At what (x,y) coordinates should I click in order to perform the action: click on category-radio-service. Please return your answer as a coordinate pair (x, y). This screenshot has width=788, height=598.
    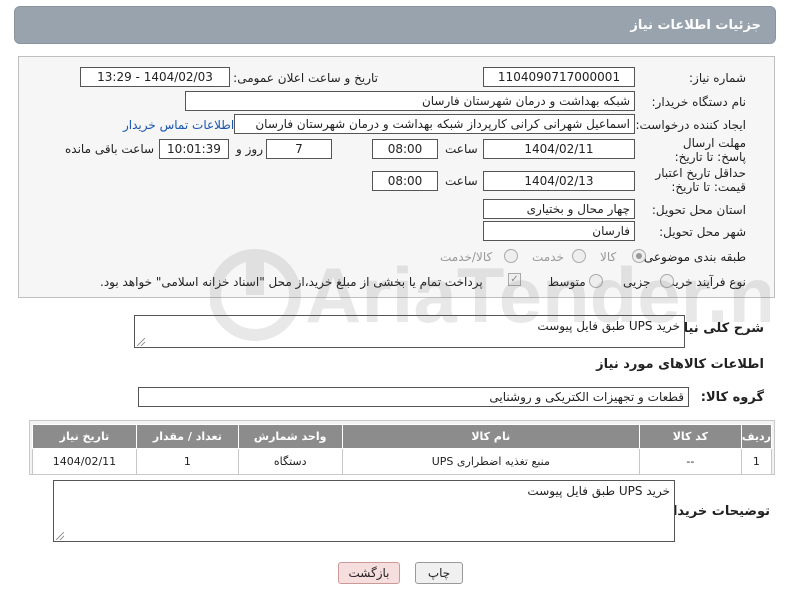
    Looking at the image, I should click on (579, 256).